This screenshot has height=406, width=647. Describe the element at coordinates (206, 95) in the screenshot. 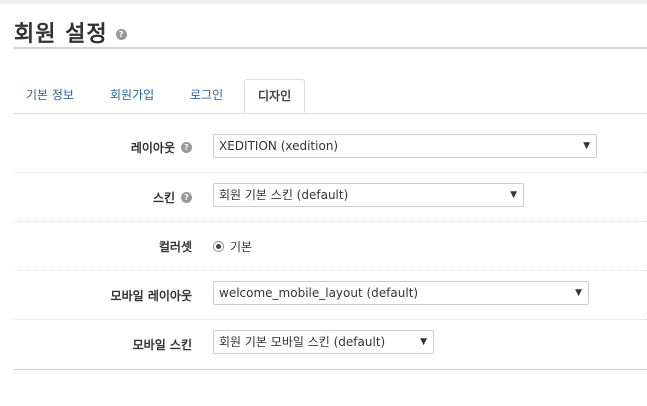

I see `tab-login: 로그인` at that location.